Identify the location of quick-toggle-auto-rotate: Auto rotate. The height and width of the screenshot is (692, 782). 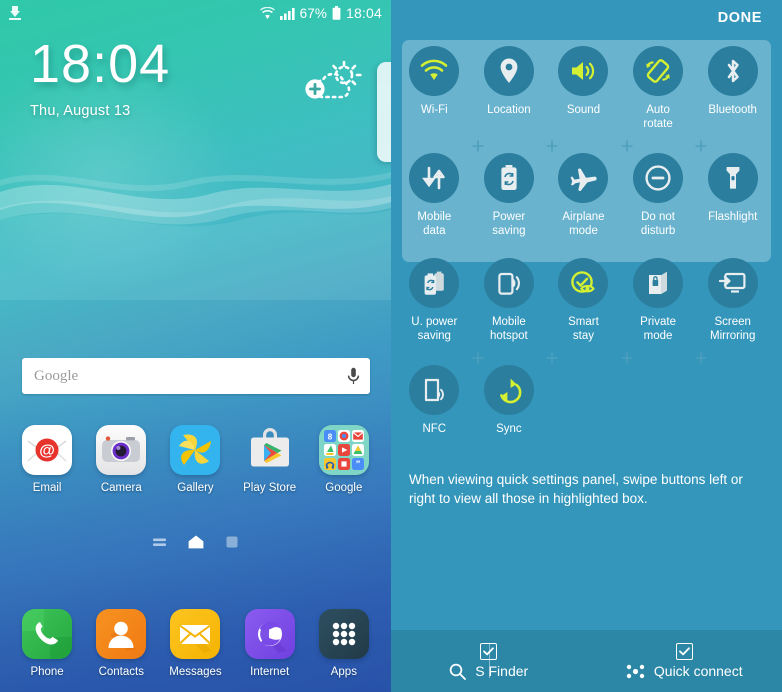
(658, 88).